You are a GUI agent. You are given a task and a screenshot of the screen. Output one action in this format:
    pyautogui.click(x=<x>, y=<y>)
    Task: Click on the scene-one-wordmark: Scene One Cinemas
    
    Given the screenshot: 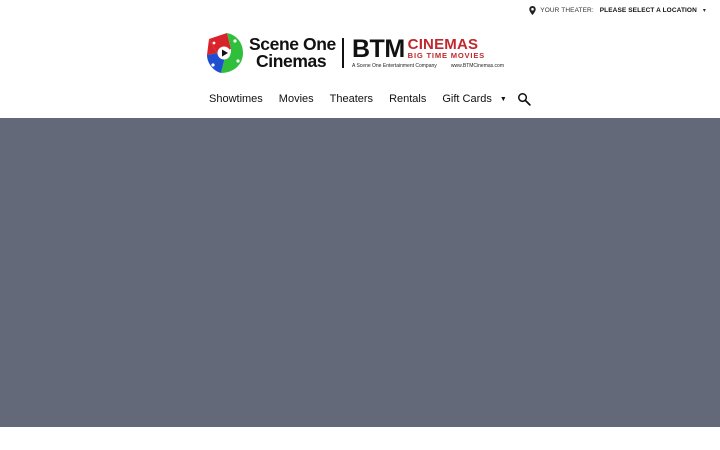 What is the action you would take?
    pyautogui.click(x=292, y=53)
    